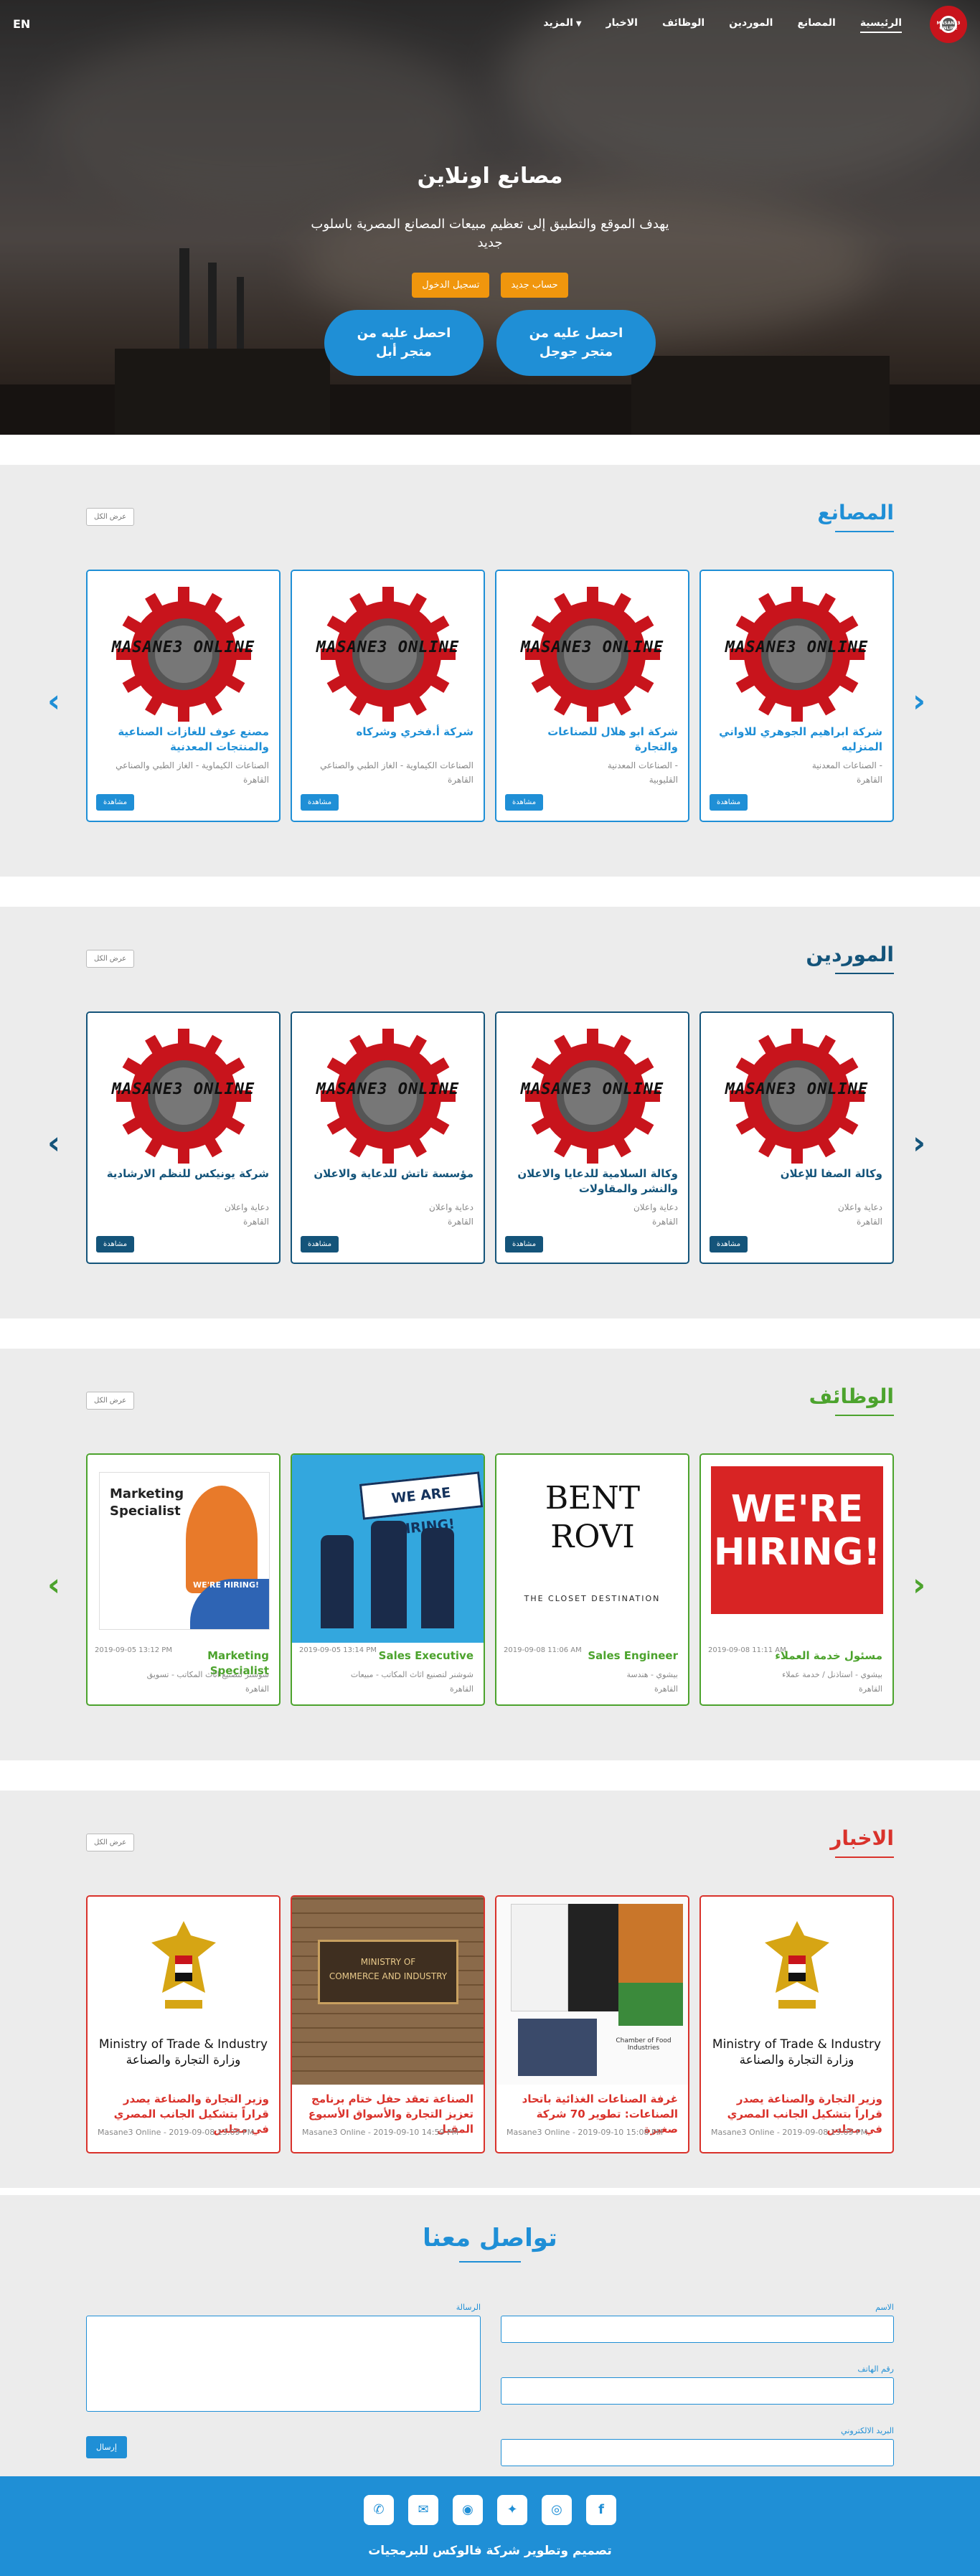 Image resolution: width=980 pixels, height=2576 pixels. I want to click on nav-item-more: المزيد ▼, so click(562, 23).